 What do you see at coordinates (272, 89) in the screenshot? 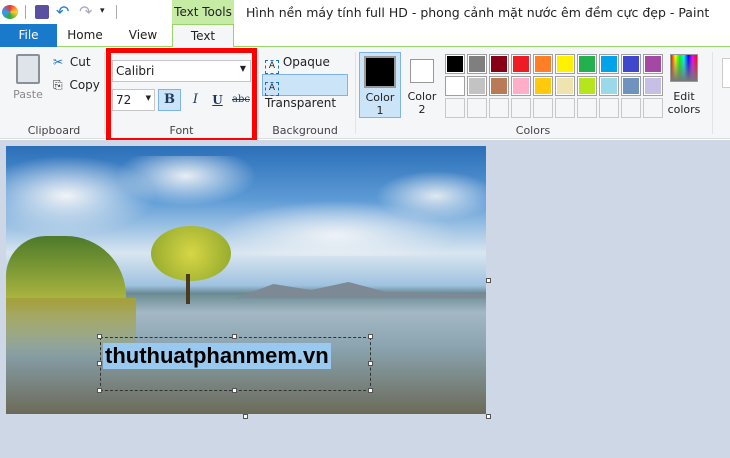
I see `transparent-icon: A` at bounding box center [272, 89].